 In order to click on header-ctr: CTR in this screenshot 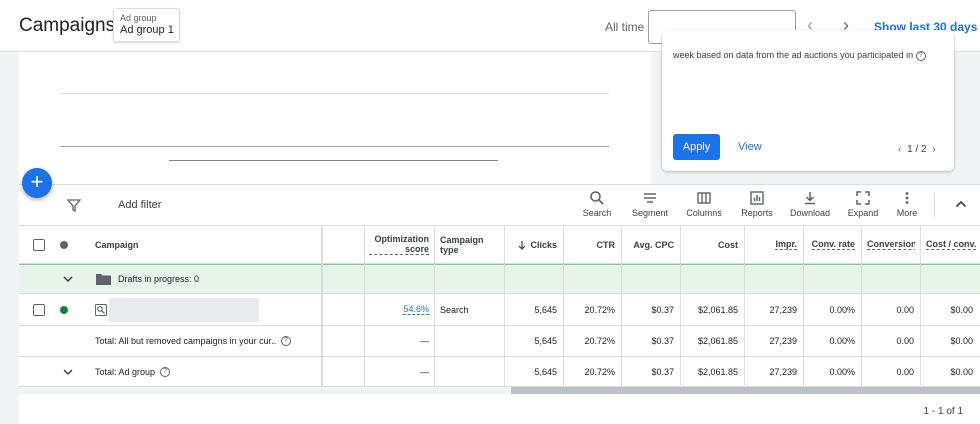, I will do `click(592, 244)`.